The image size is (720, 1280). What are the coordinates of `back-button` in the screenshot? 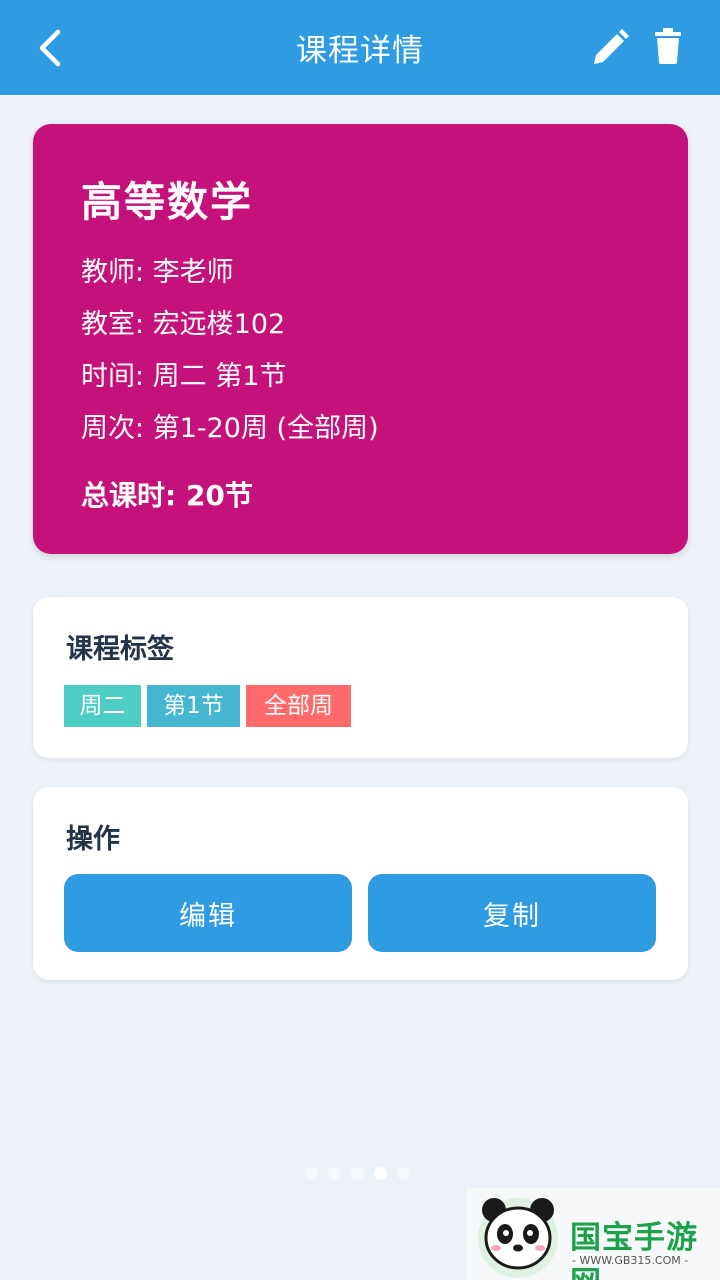 It's located at (52, 48).